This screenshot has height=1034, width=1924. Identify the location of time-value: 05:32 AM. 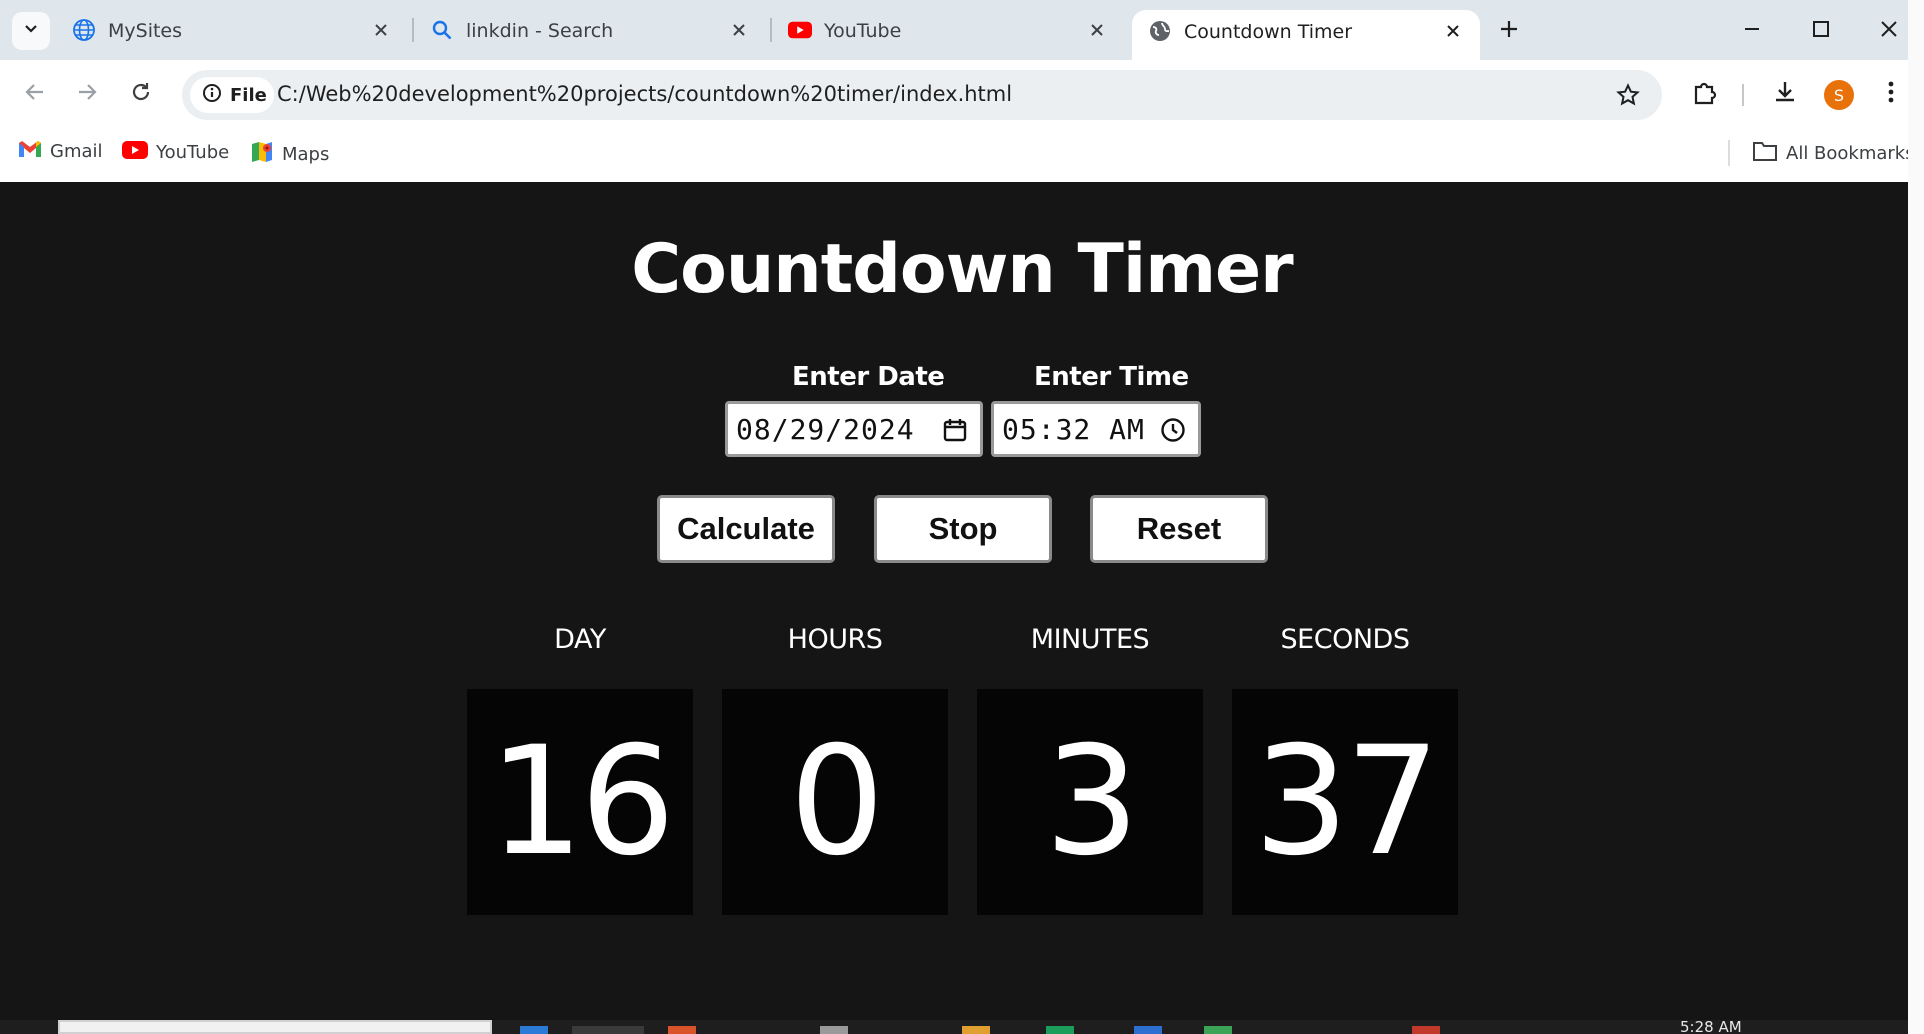
(1073, 429).